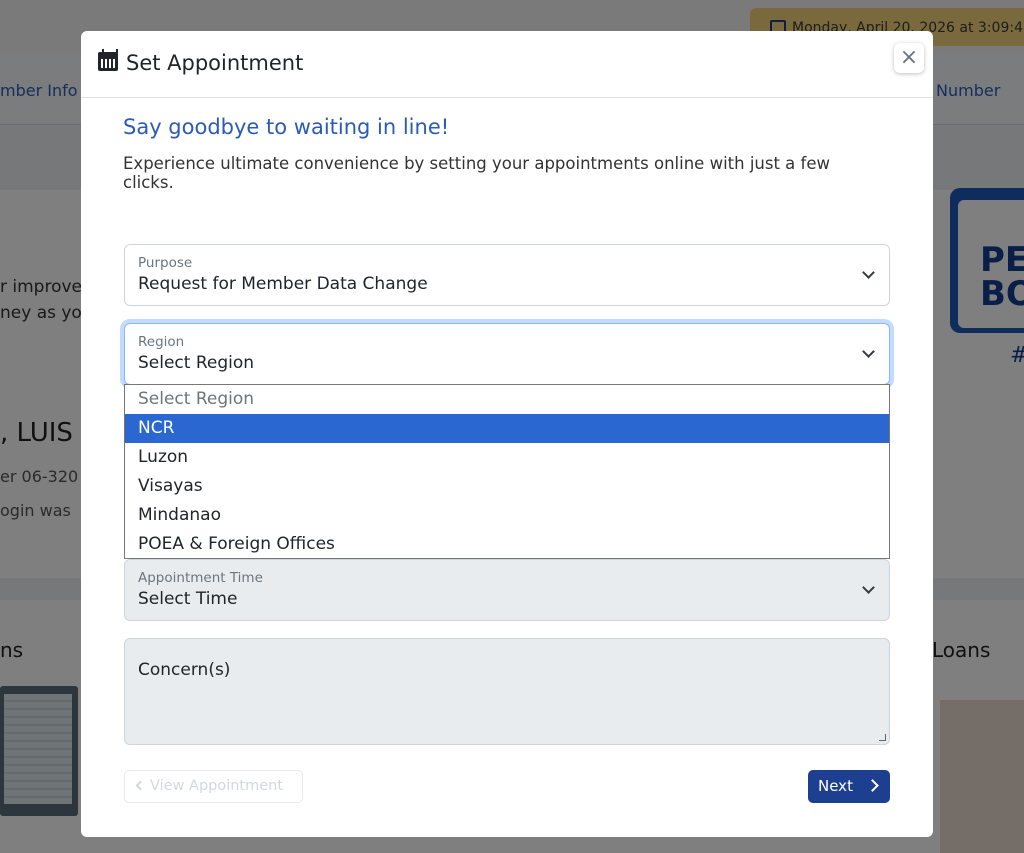 The image size is (1024, 853). Describe the element at coordinates (507, 590) in the screenshot. I see `appointment-time-select: Appointment Time Select Time` at that location.